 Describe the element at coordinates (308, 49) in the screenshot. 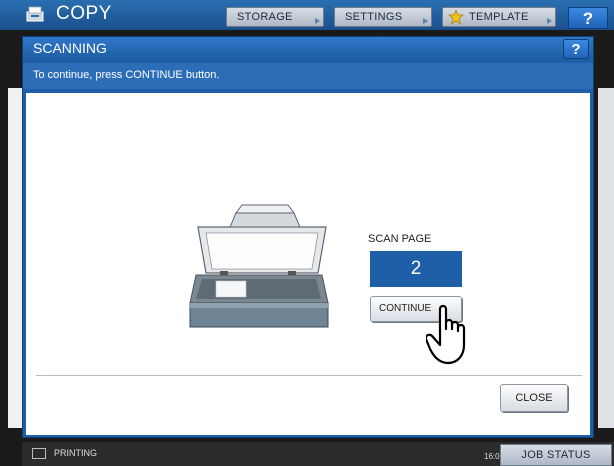

I see `dialog-header: SCANNING ?` at that location.